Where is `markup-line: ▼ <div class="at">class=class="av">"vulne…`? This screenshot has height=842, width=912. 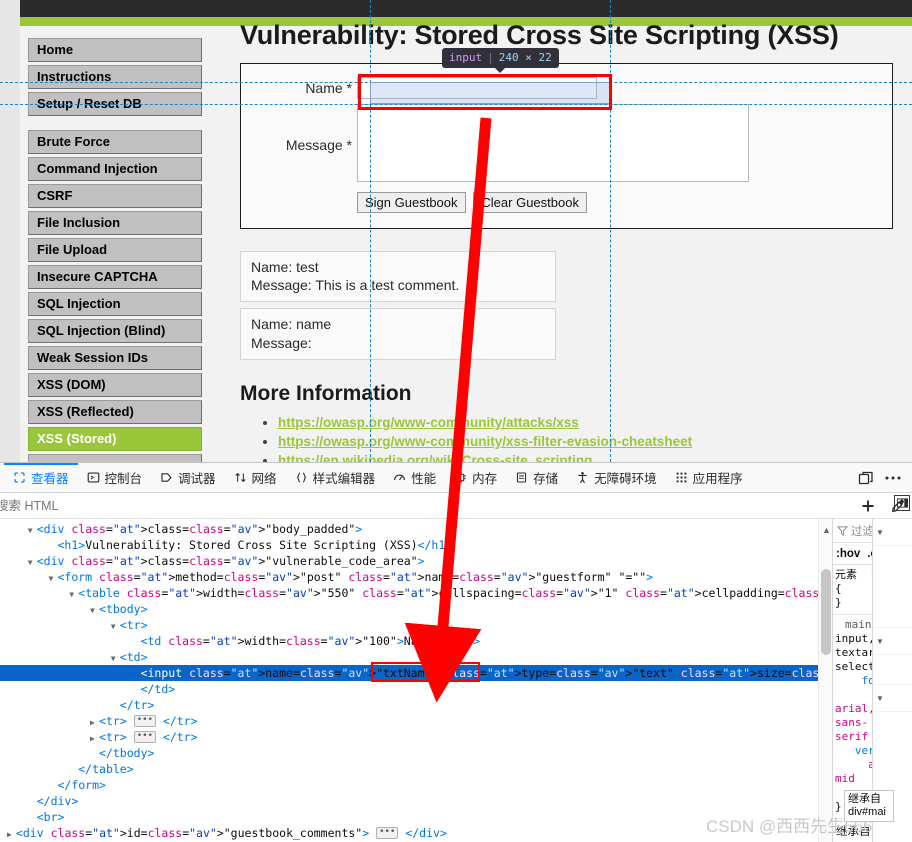
markup-line: ▼ <div class="at">class=class="av">"vulne… is located at coordinates (409, 561).